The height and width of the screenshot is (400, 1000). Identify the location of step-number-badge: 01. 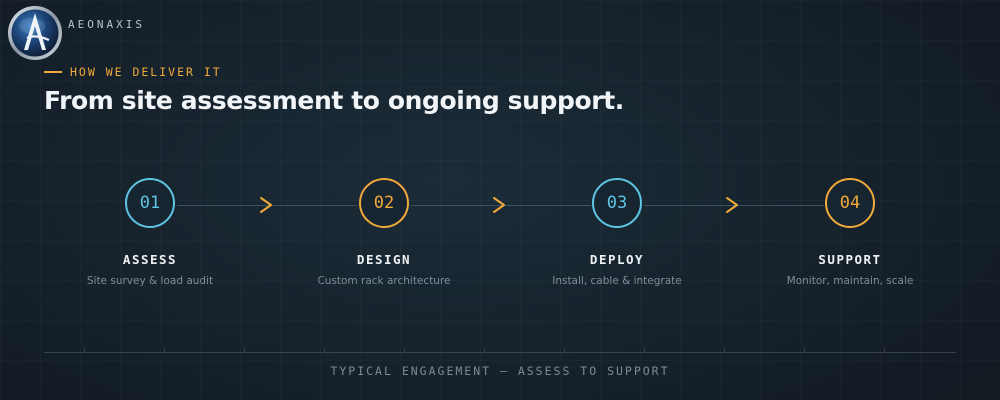
(150, 203).